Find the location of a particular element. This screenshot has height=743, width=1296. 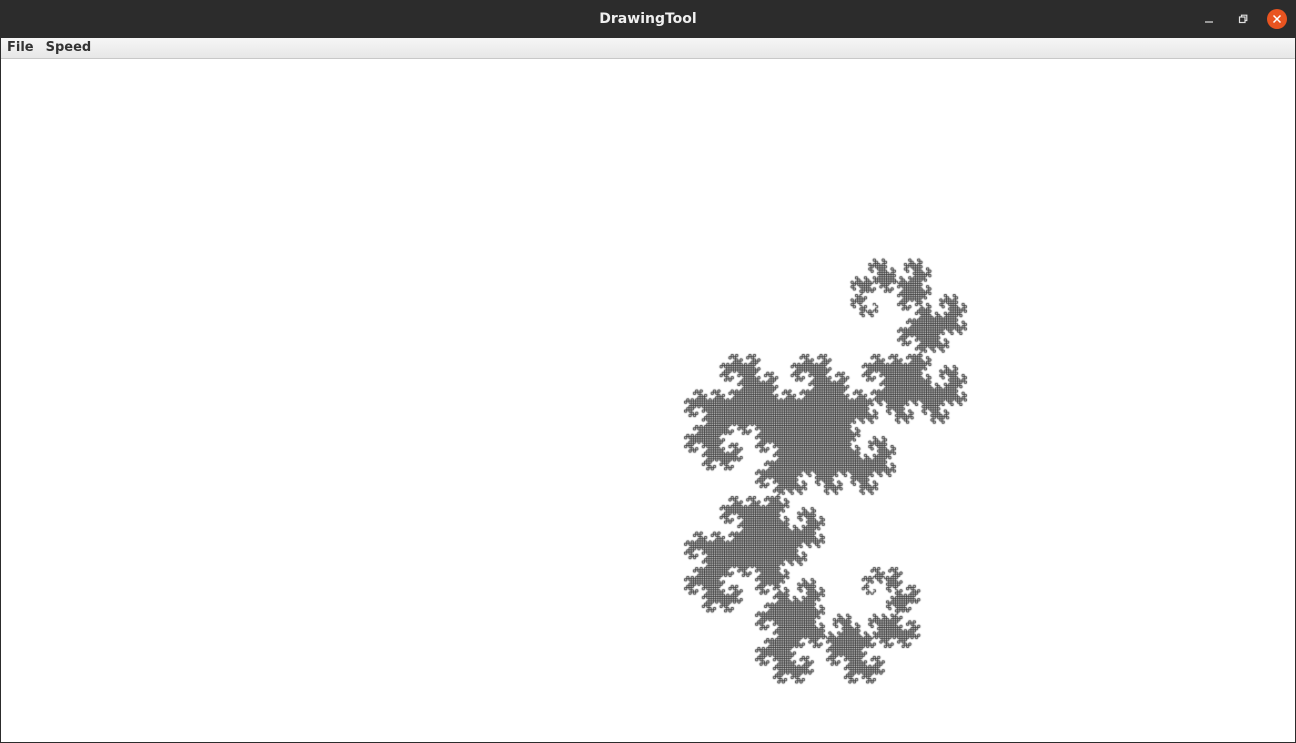

minimize-icon is located at coordinates (1209, 22).